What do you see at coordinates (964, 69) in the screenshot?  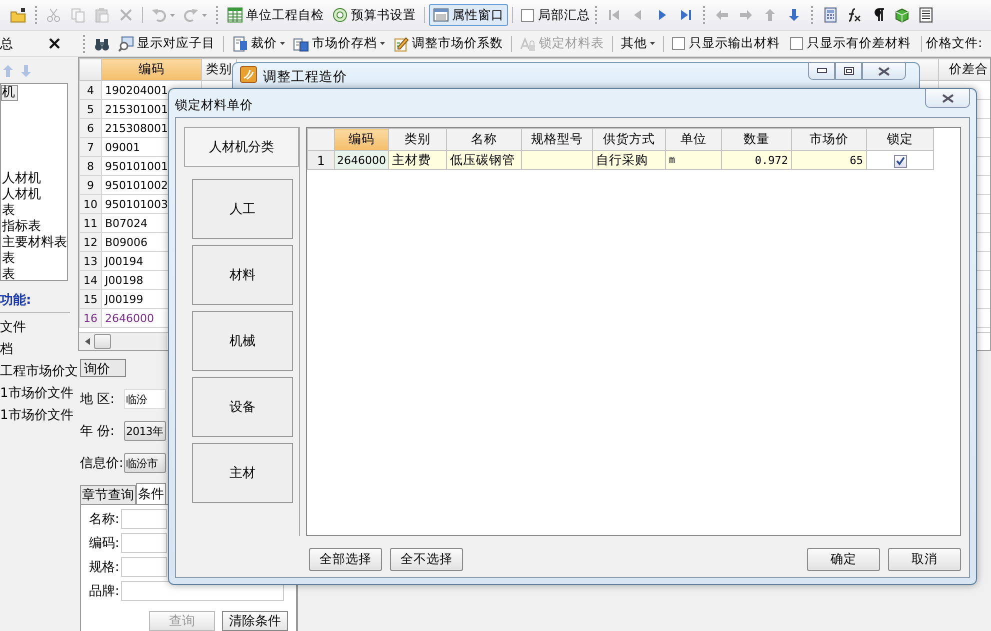 I see `column-header: 价差合` at bounding box center [964, 69].